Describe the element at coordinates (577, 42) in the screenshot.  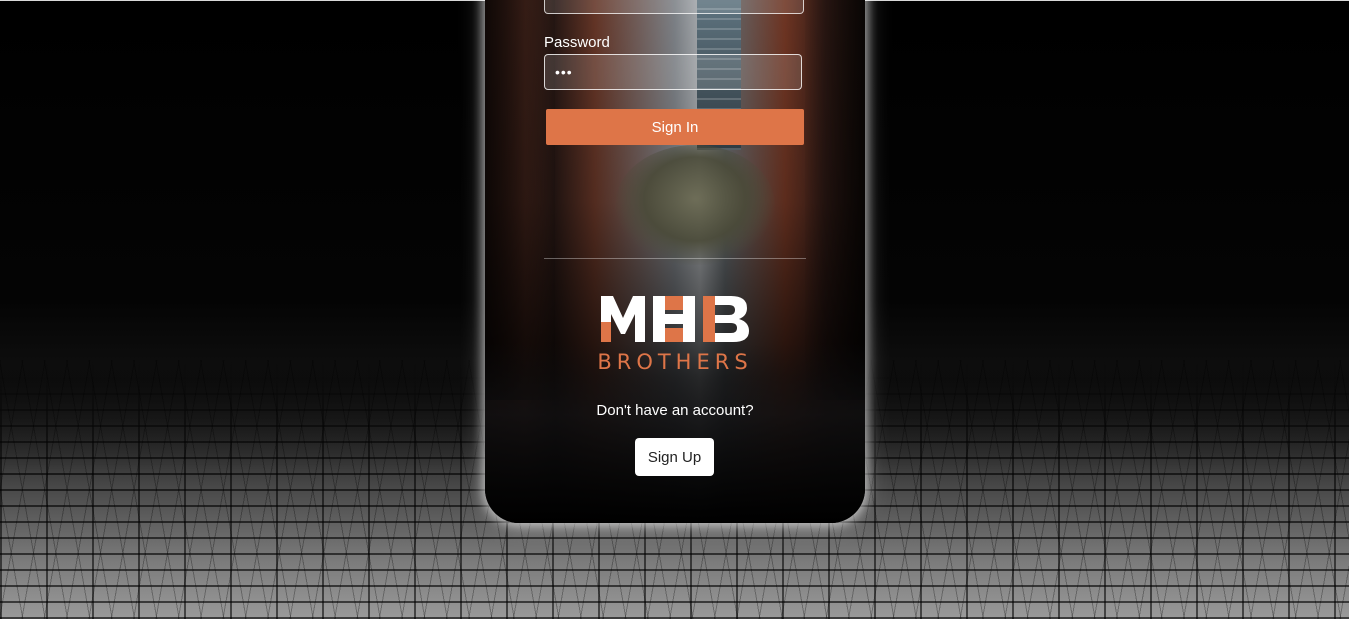
I see `password-label: Password` at that location.